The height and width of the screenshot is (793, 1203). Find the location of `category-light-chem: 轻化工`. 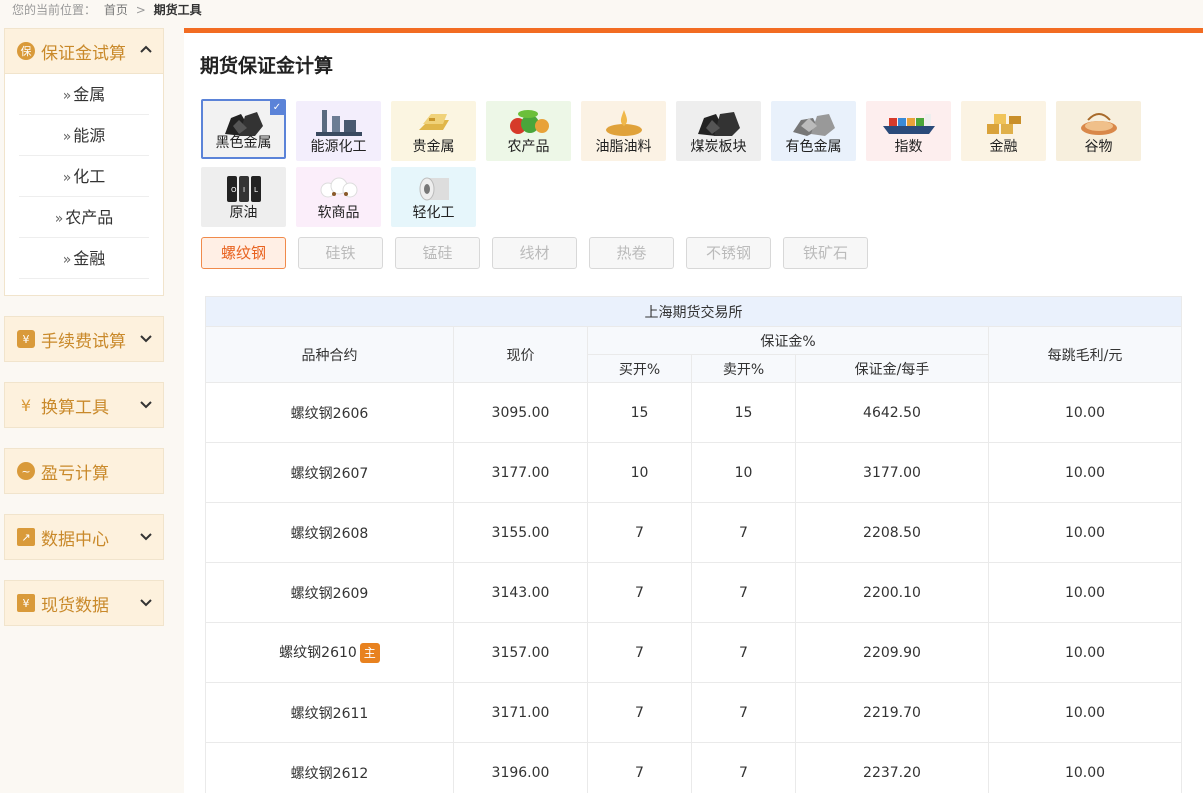

category-light-chem: 轻化工 is located at coordinates (433, 197).